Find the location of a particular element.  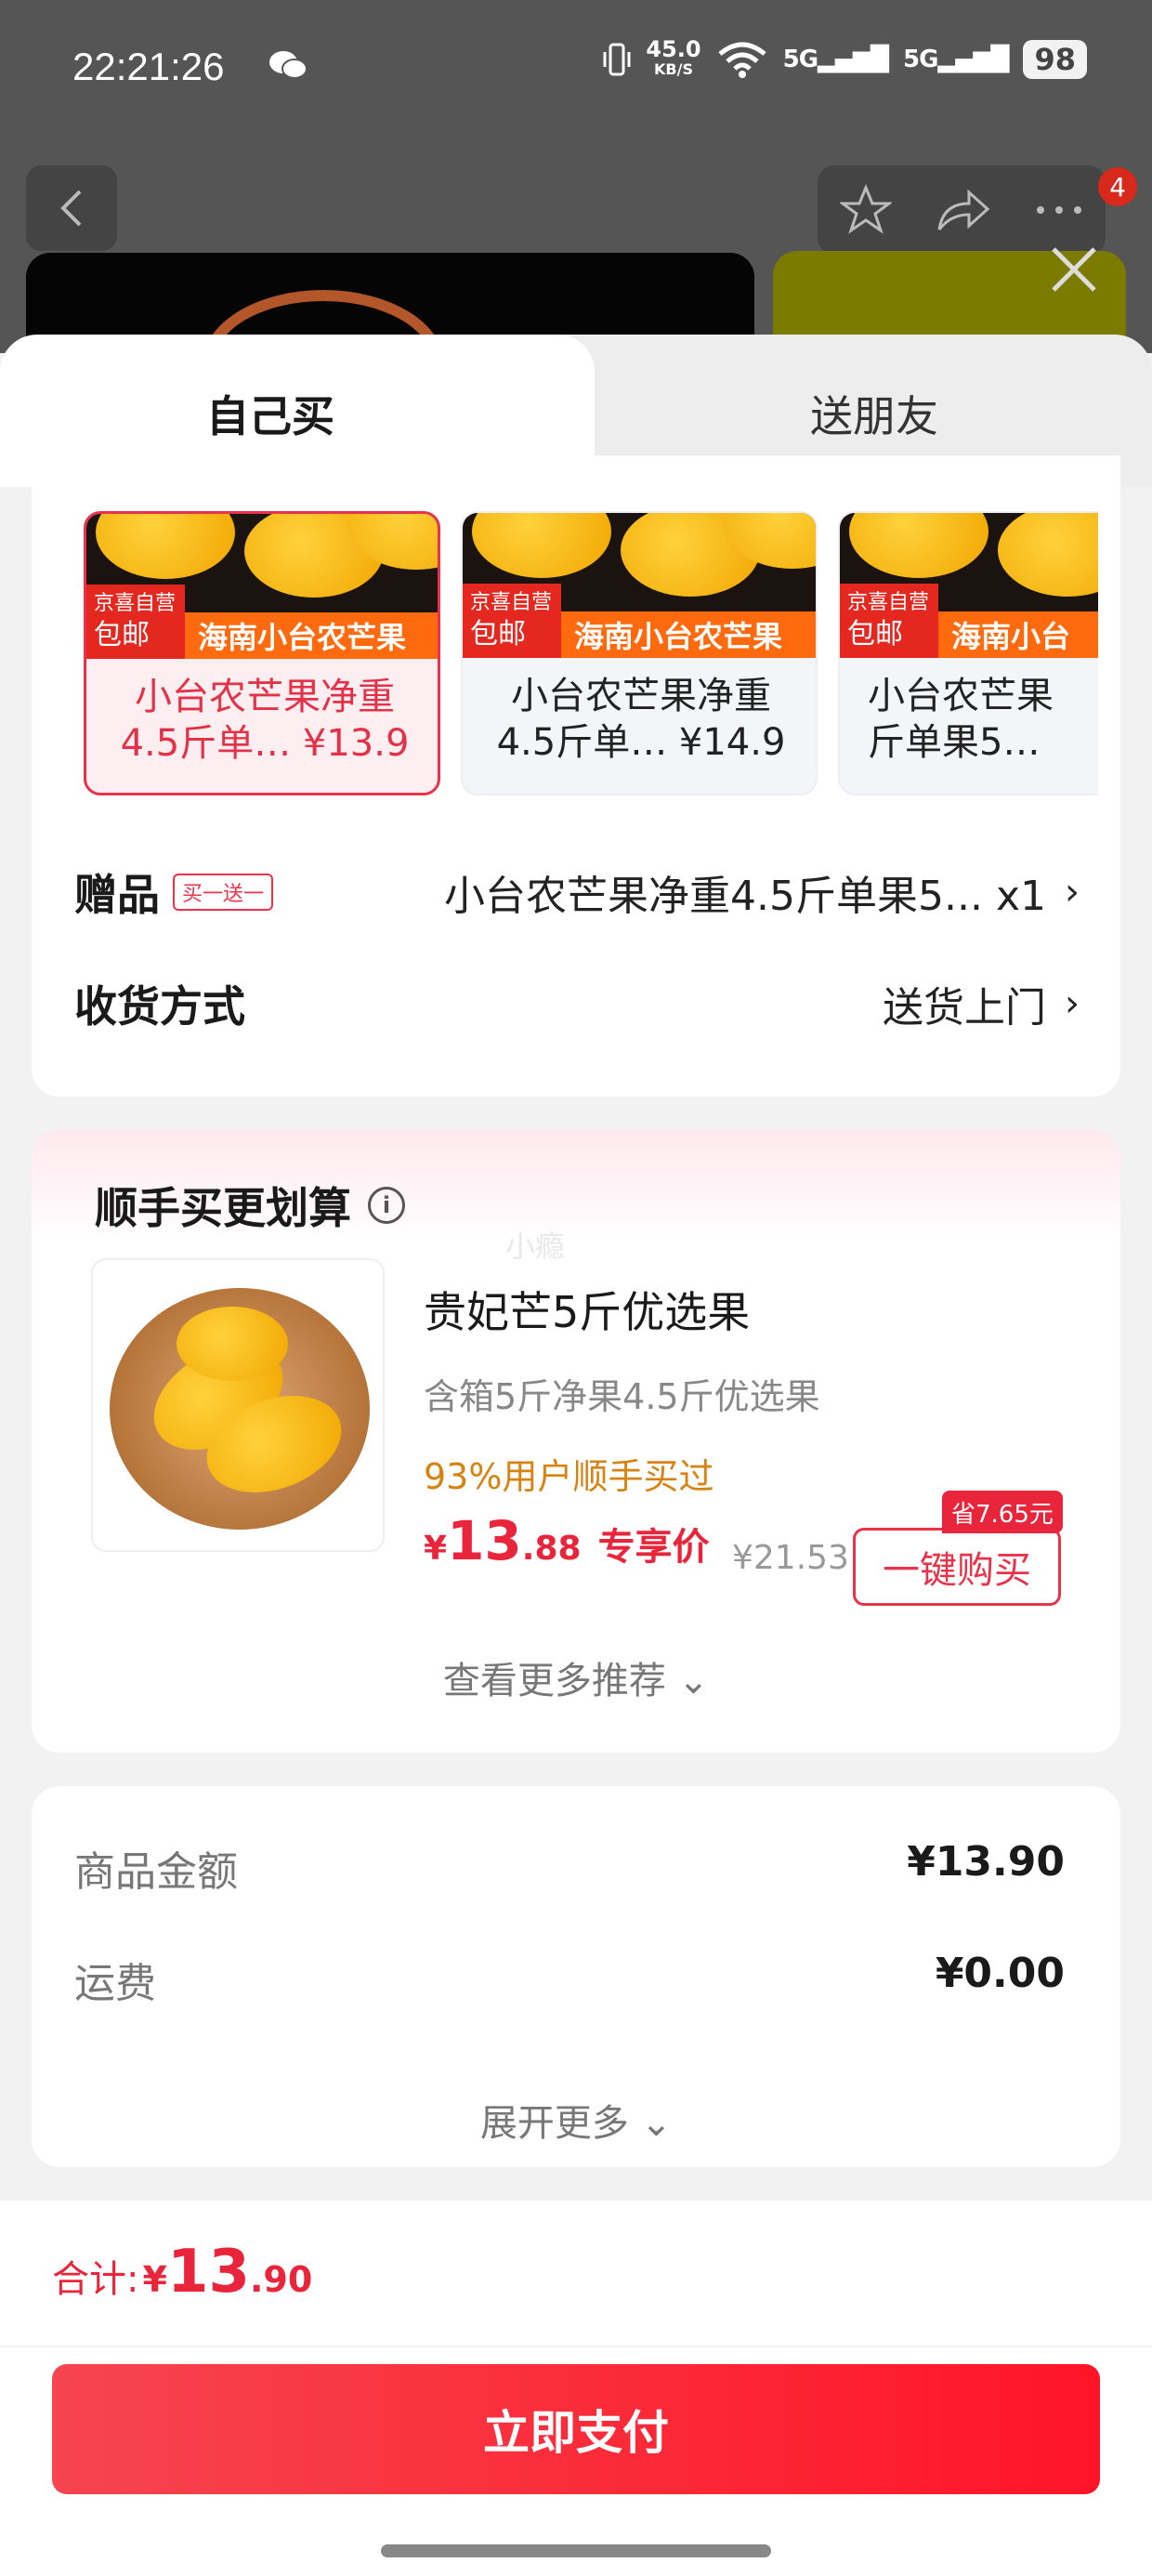

recommend-product-image is located at coordinates (238, 1405).